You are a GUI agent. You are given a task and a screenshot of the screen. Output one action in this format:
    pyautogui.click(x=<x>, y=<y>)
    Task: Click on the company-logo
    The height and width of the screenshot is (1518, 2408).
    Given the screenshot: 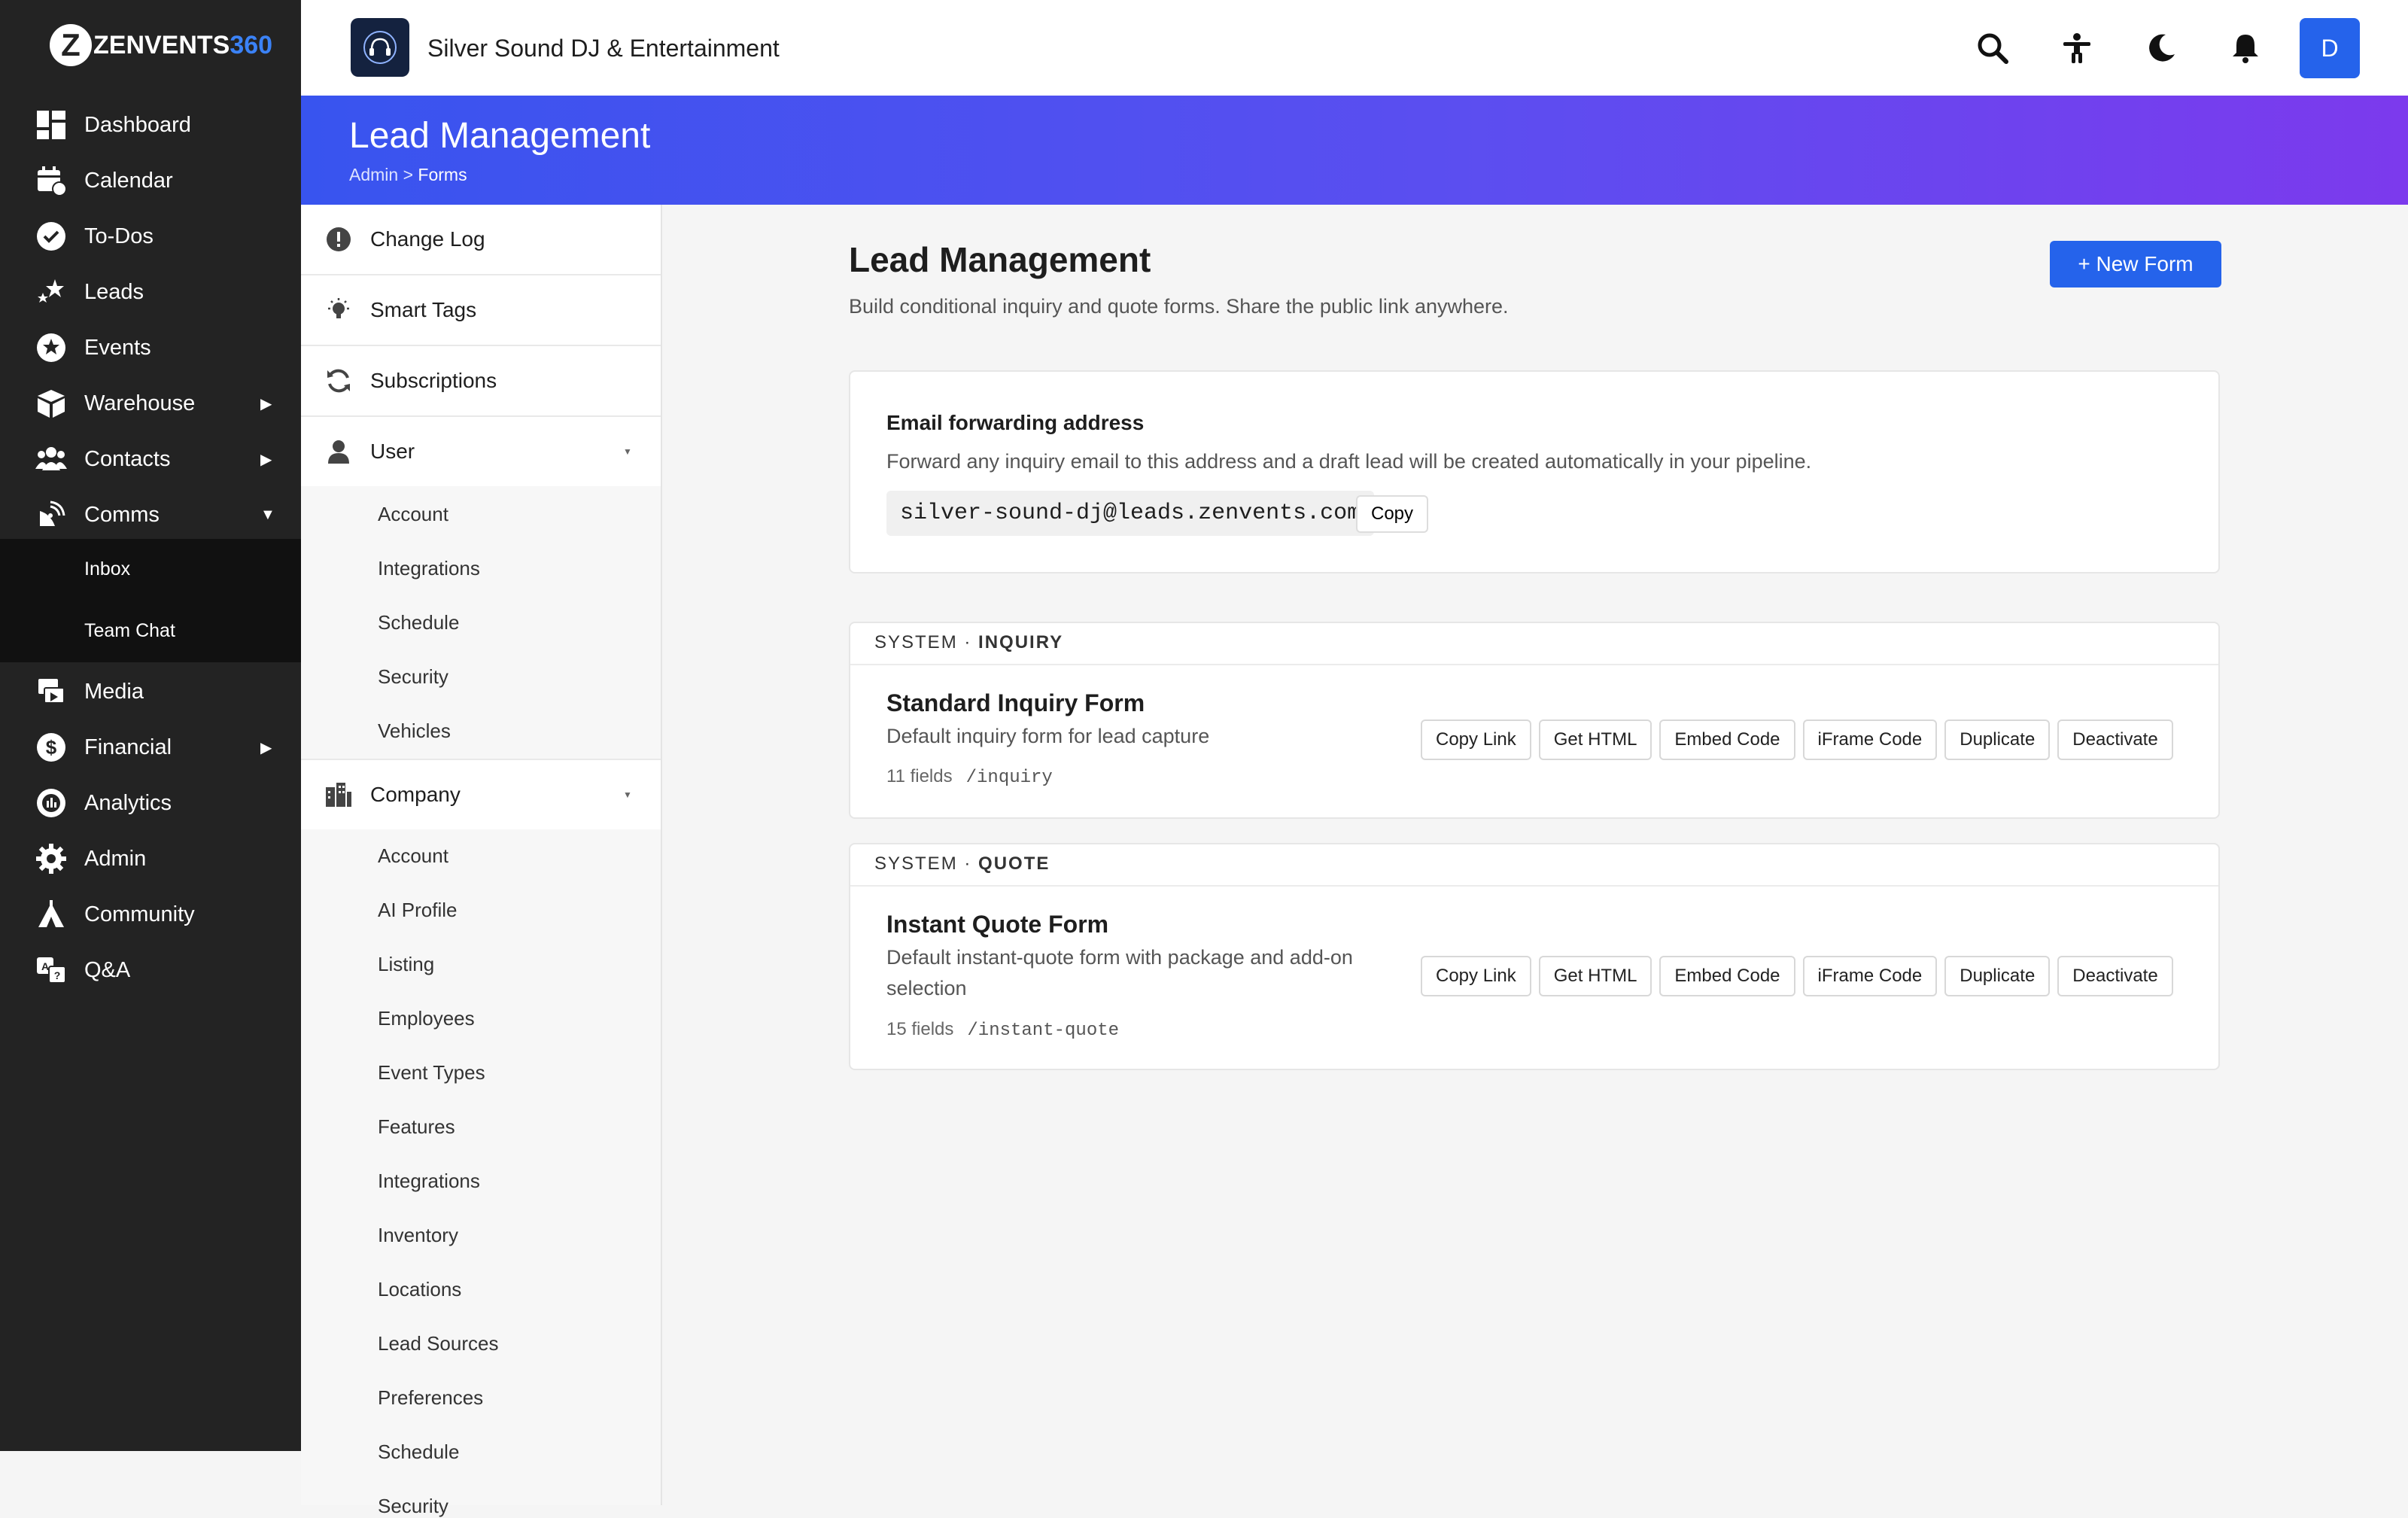 What is the action you would take?
    pyautogui.click(x=380, y=48)
    